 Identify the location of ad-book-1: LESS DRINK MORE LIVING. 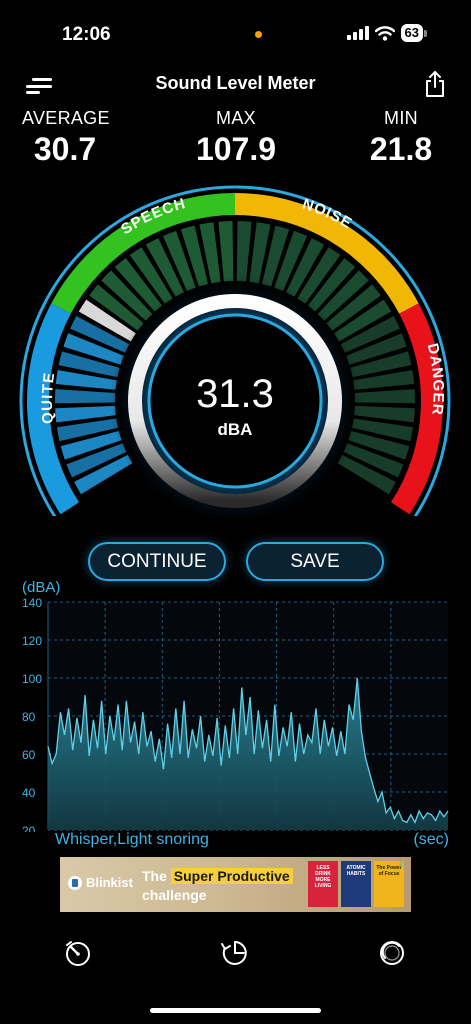
(323, 884).